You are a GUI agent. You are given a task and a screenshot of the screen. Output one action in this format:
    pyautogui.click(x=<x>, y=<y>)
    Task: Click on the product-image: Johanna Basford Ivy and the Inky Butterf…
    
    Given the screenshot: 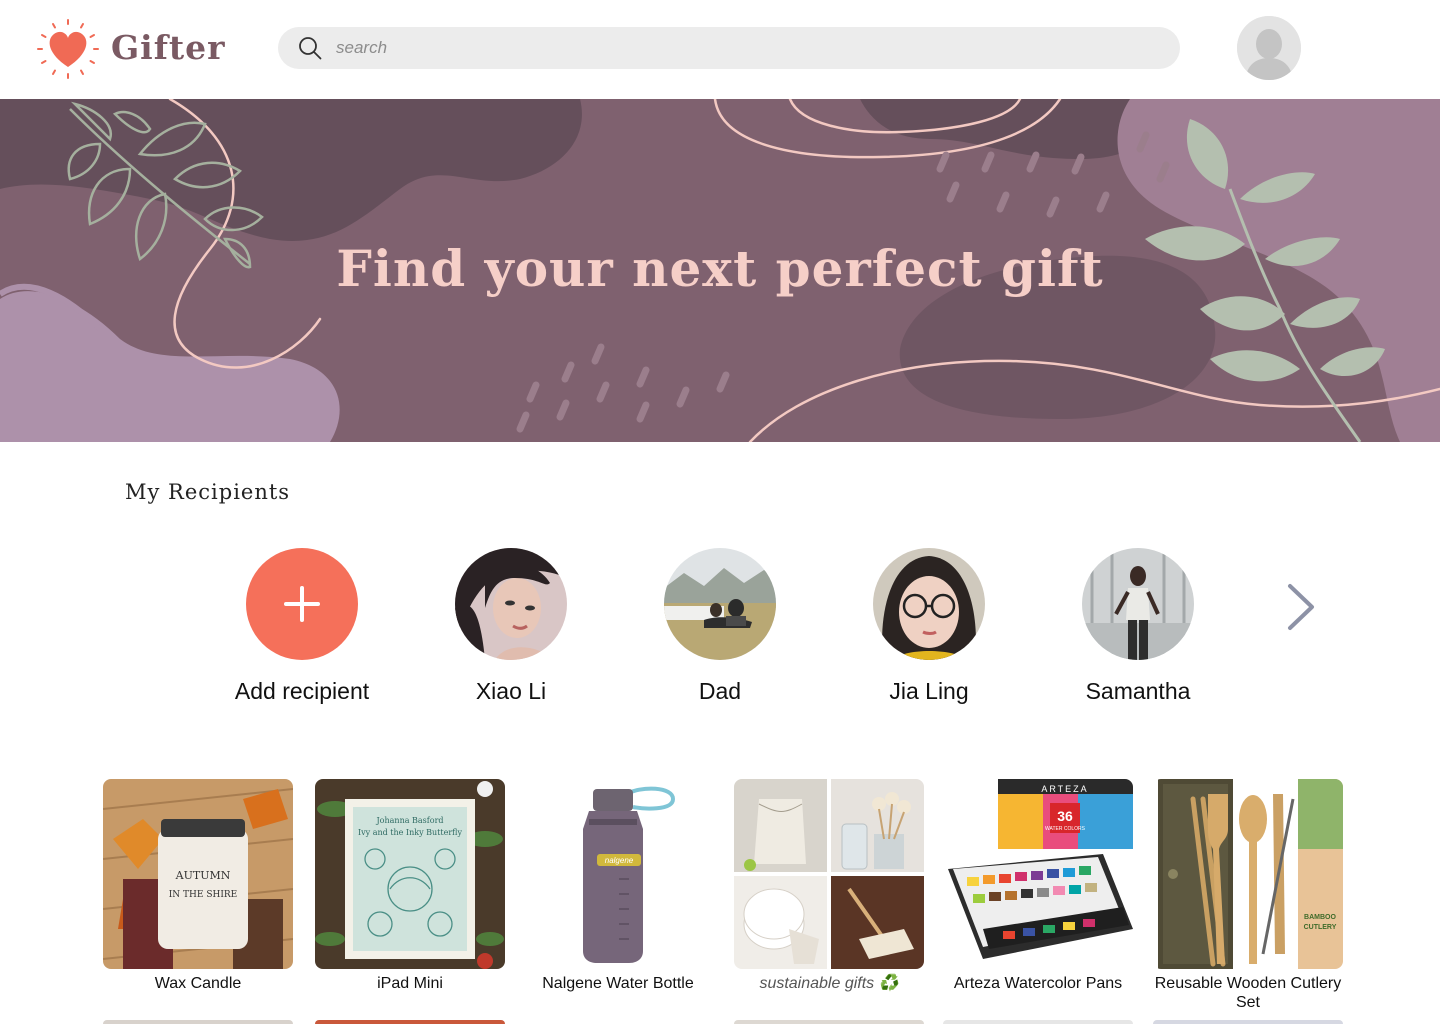 What is the action you would take?
    pyautogui.click(x=410, y=874)
    